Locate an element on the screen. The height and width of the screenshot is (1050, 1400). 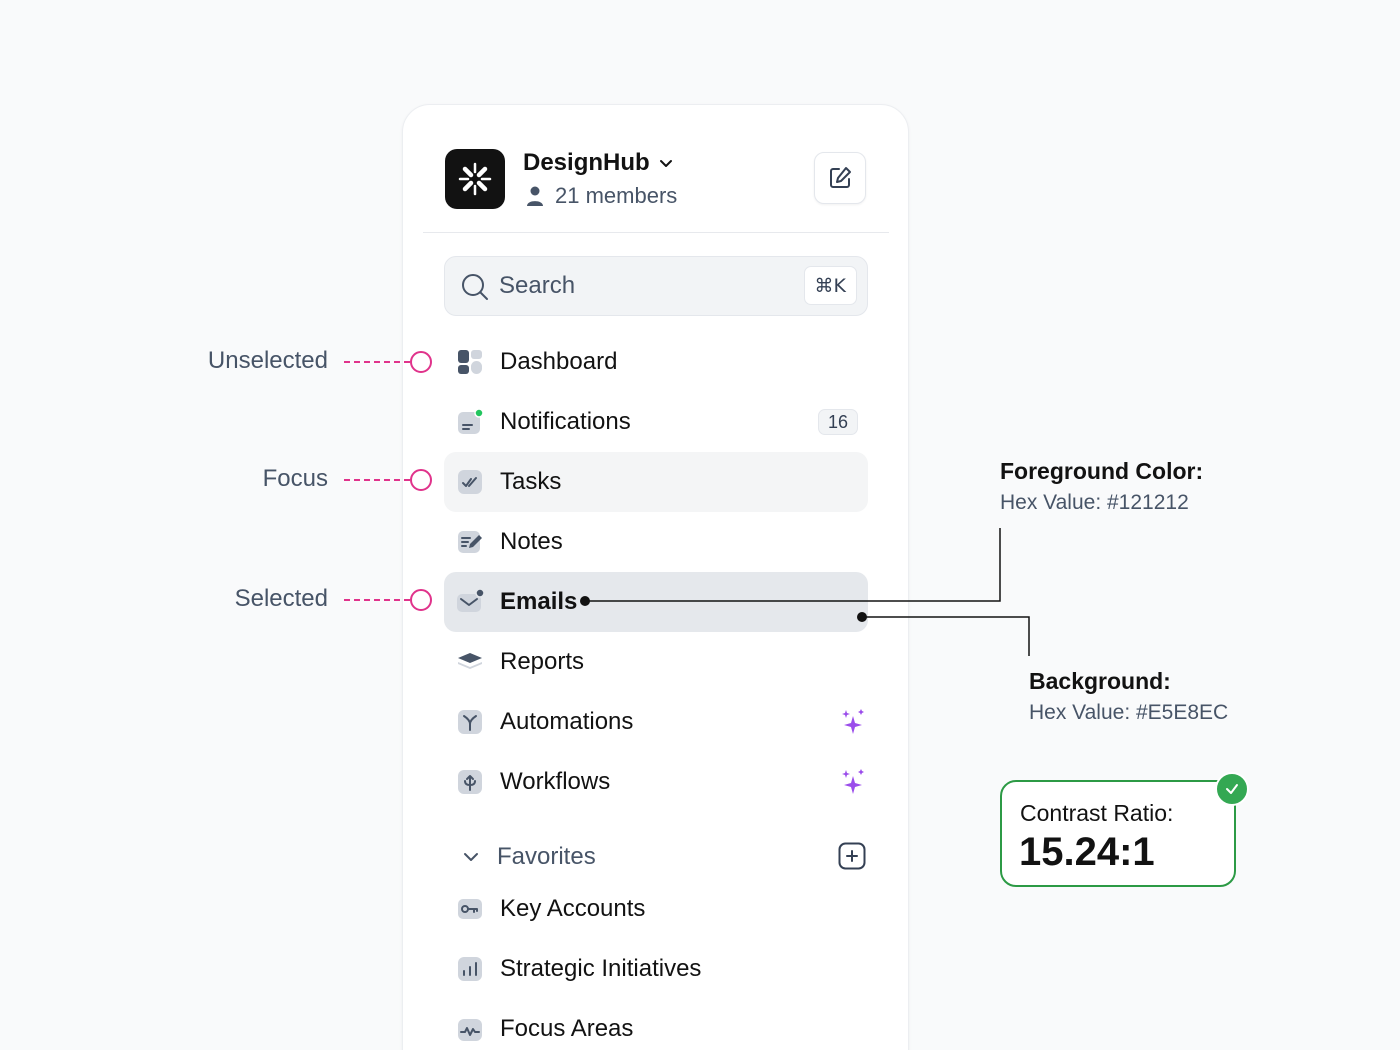
foreground-pointer is located at coordinates (585, 601).